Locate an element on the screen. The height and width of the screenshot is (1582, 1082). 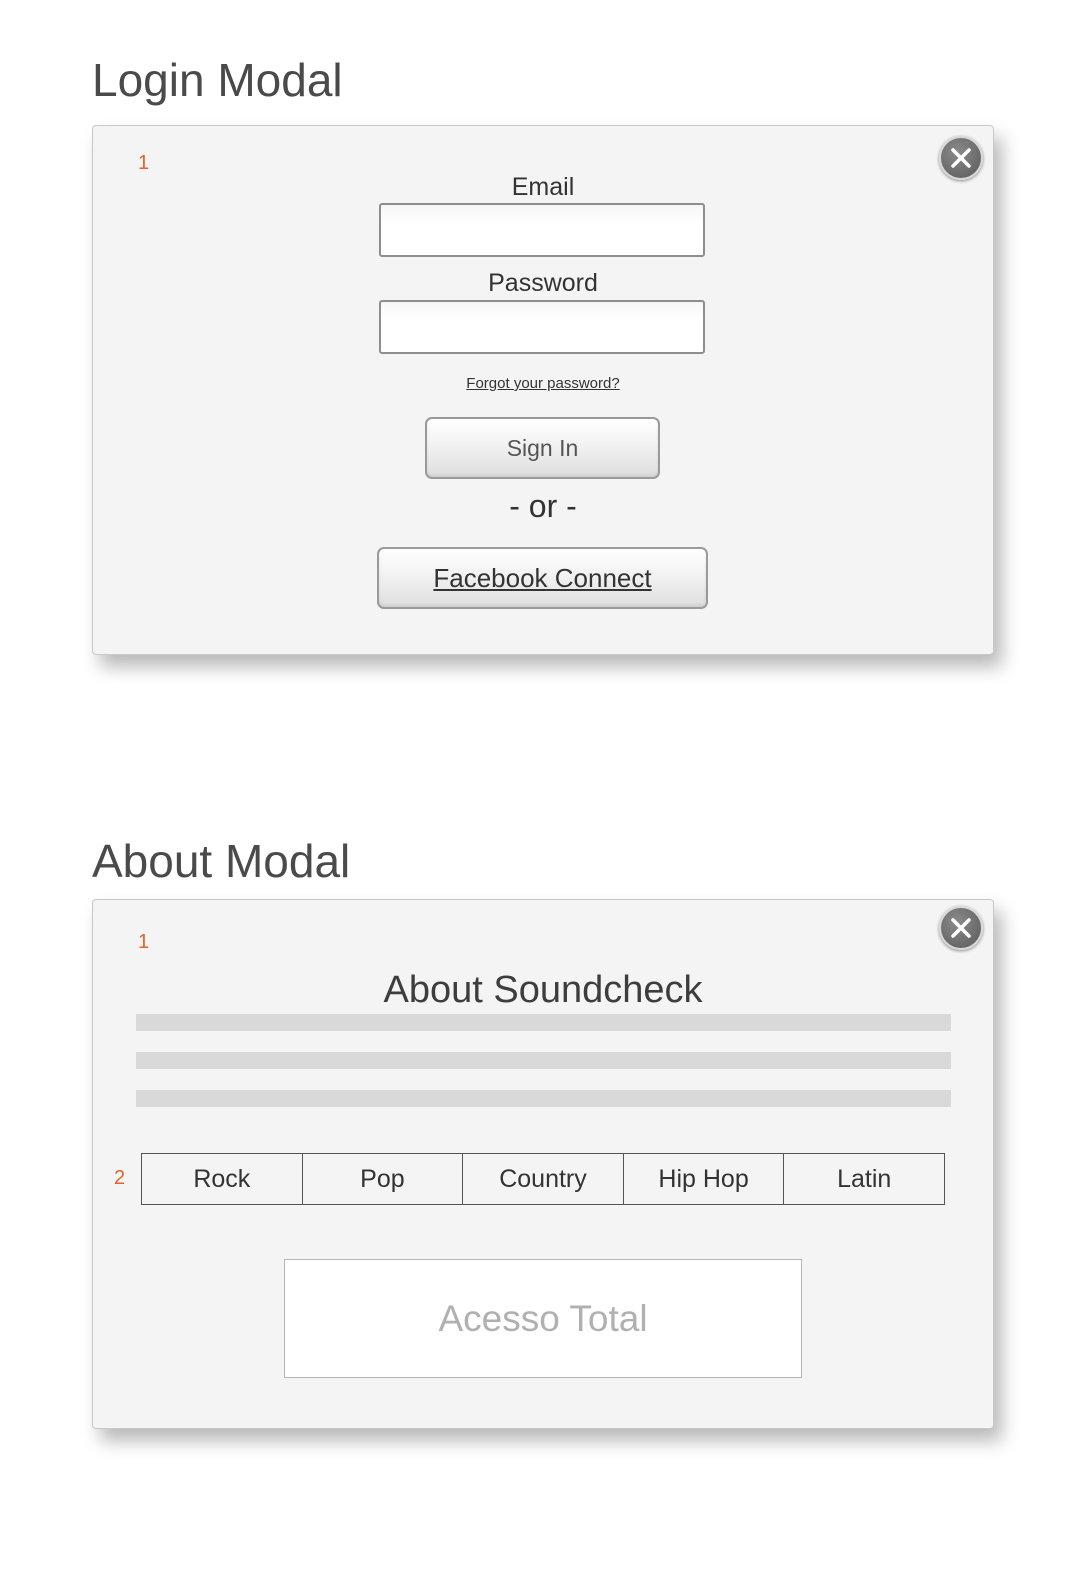
password-label: Password is located at coordinates (543, 283).